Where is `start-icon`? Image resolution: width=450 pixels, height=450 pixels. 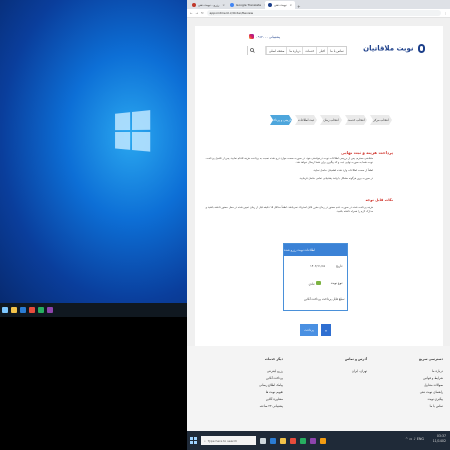
start-icon is located at coordinates (5, 310).